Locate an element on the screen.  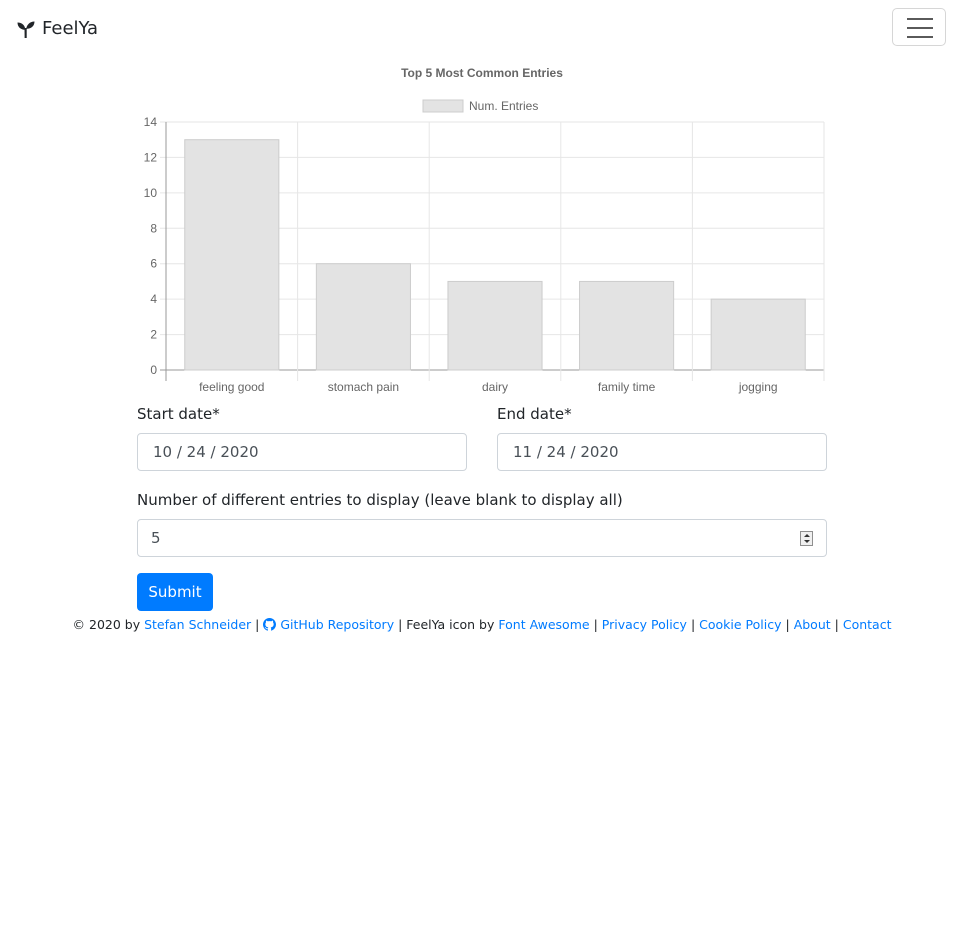
github-repo-link: GitHub Repository is located at coordinates (328, 624).